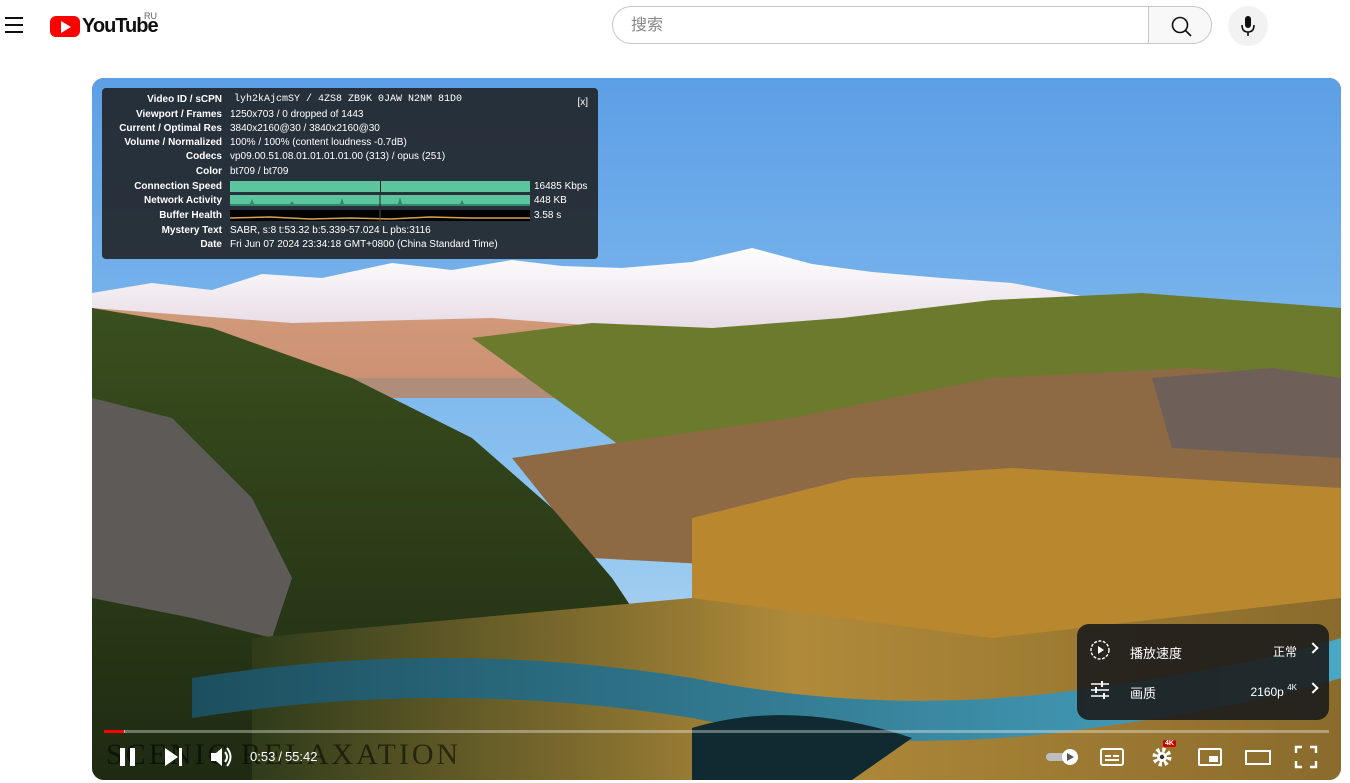 This screenshot has height=783, width=1350. What do you see at coordinates (548, 215) in the screenshot?
I see `stats-value: 3.58 s` at bounding box center [548, 215].